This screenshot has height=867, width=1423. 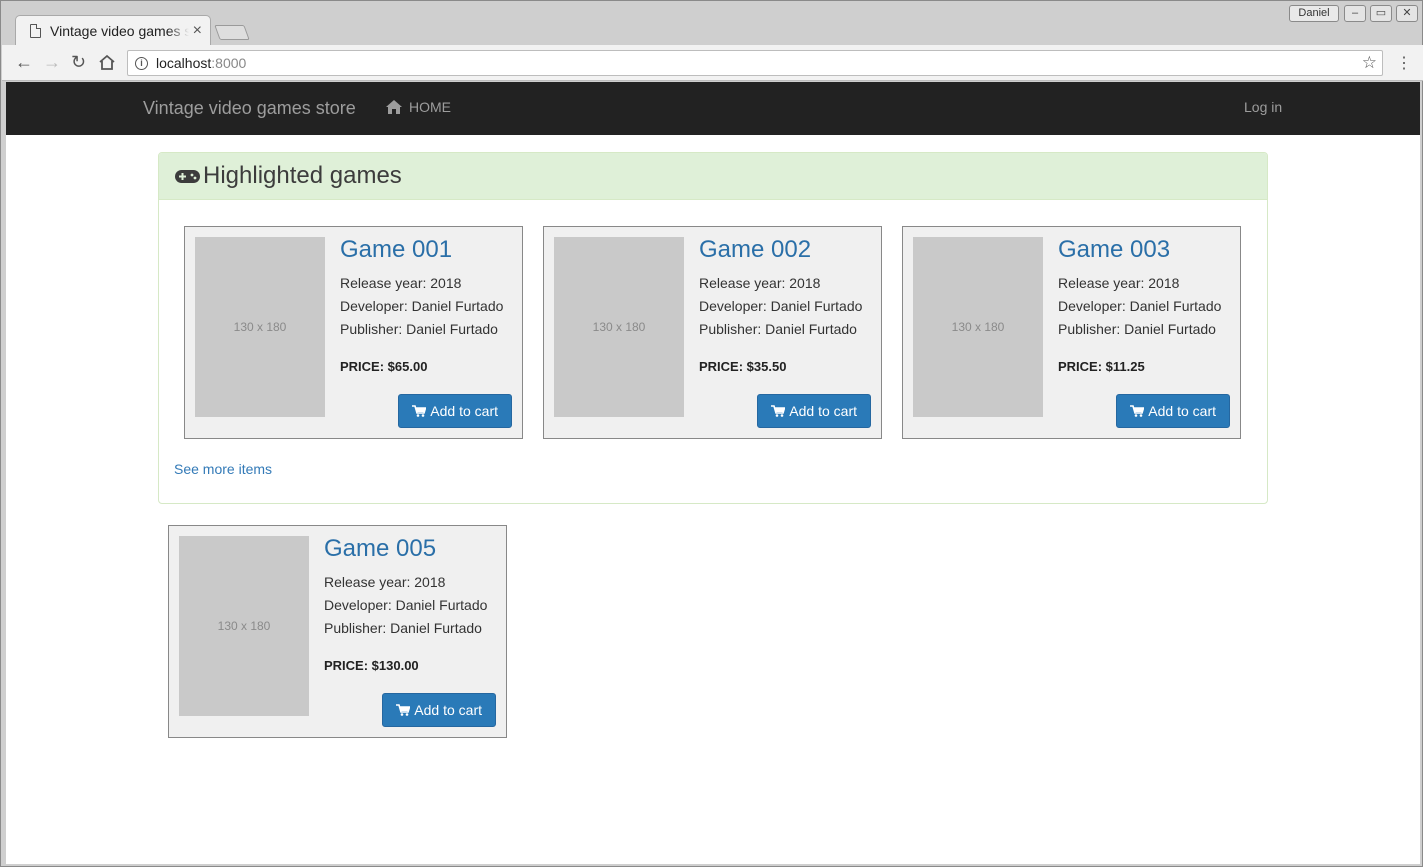 I want to click on url-host: localhost, so click(x=184, y=63).